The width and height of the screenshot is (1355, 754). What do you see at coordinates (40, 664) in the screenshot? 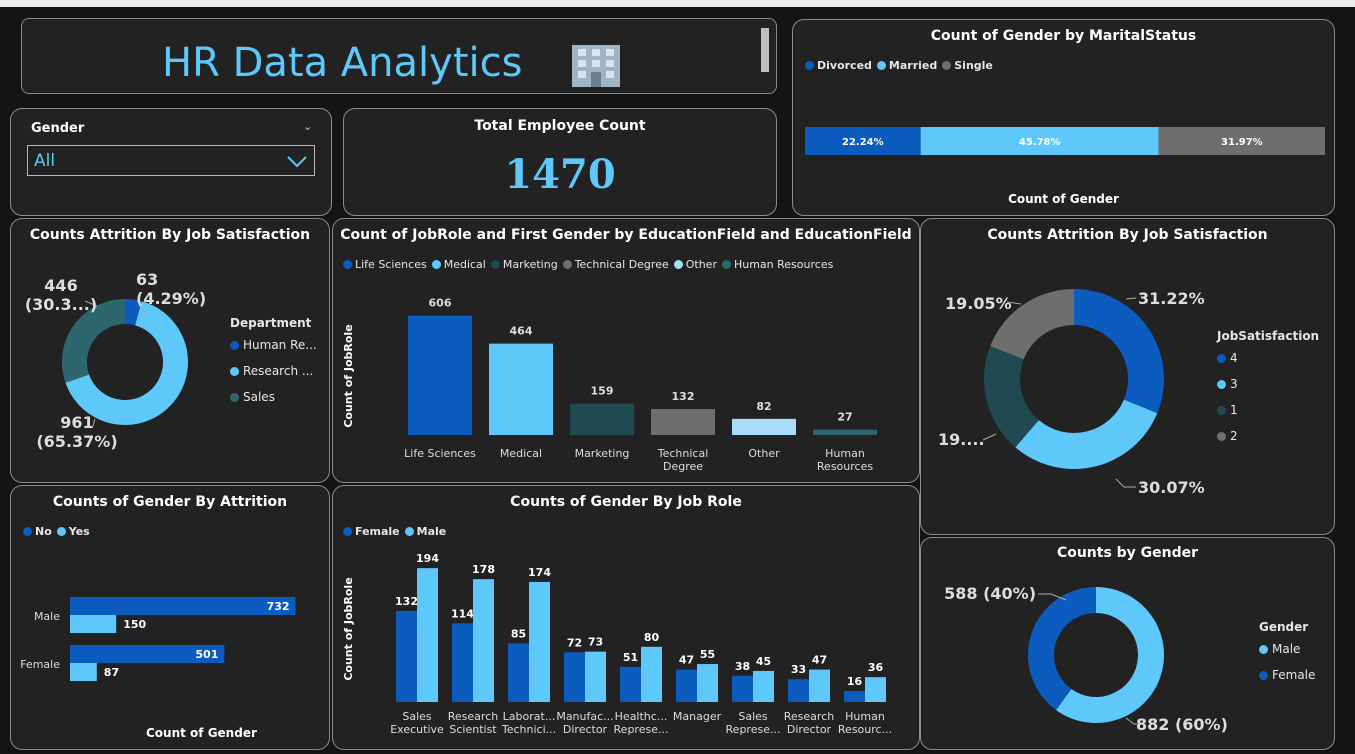
I see `y-tick-label: Female` at bounding box center [40, 664].